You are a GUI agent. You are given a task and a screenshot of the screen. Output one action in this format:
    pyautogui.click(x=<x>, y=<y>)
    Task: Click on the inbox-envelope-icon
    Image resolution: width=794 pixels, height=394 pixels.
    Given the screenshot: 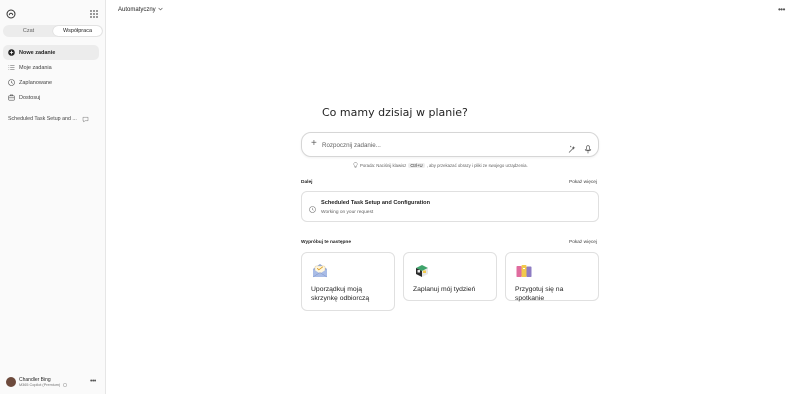 What is the action you would take?
    pyautogui.click(x=320, y=271)
    